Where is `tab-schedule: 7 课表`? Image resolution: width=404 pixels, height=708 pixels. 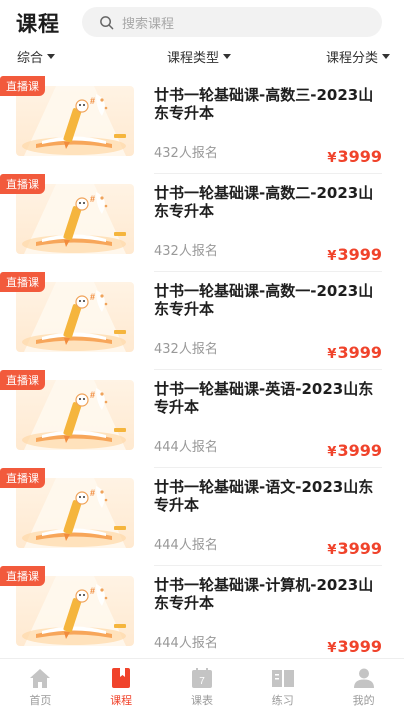
tab-schedule: 7 课表 is located at coordinates (202, 683).